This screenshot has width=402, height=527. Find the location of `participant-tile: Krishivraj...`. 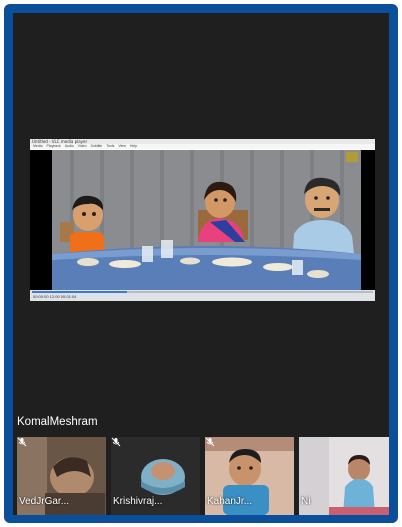

participant-tile: Krishivraj... is located at coordinates (155, 476).